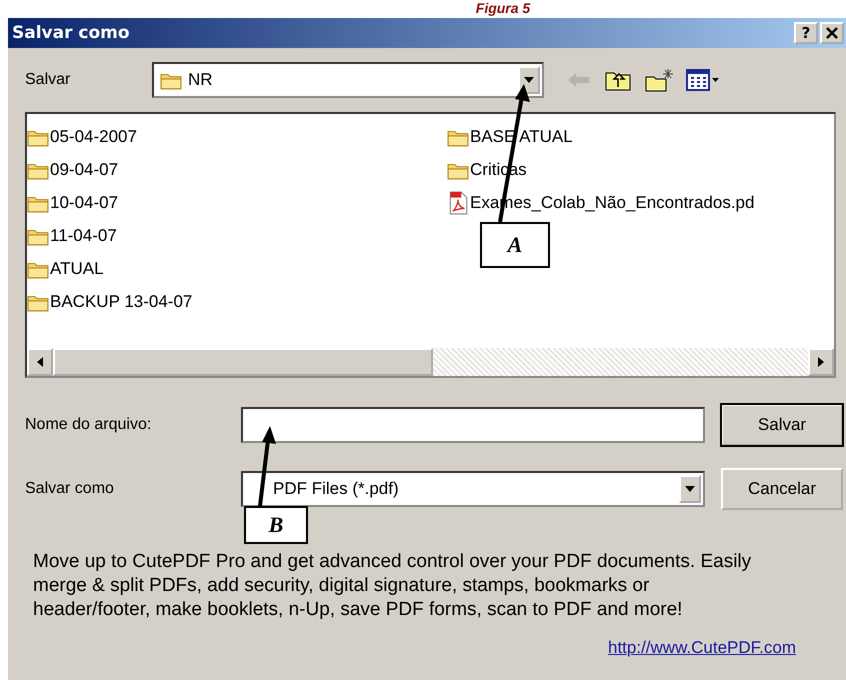  What do you see at coordinates (782, 425) in the screenshot?
I see `save-button: Salvar` at bounding box center [782, 425].